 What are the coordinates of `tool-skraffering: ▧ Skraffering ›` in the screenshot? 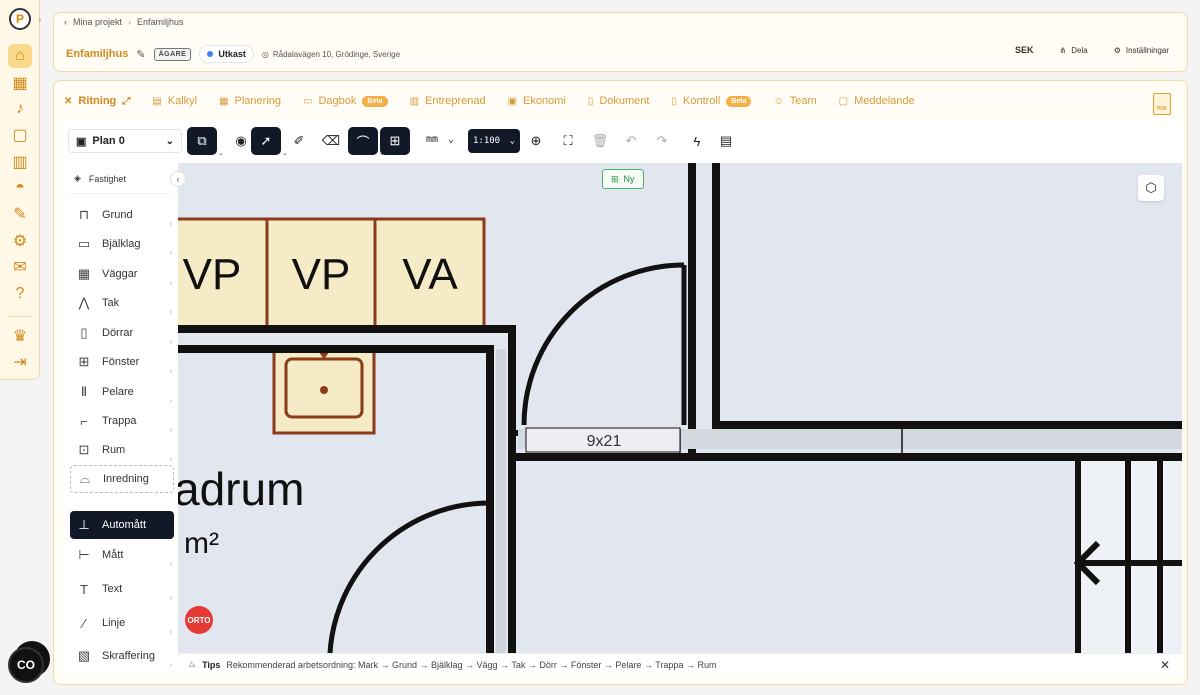 It's located at (122, 656).